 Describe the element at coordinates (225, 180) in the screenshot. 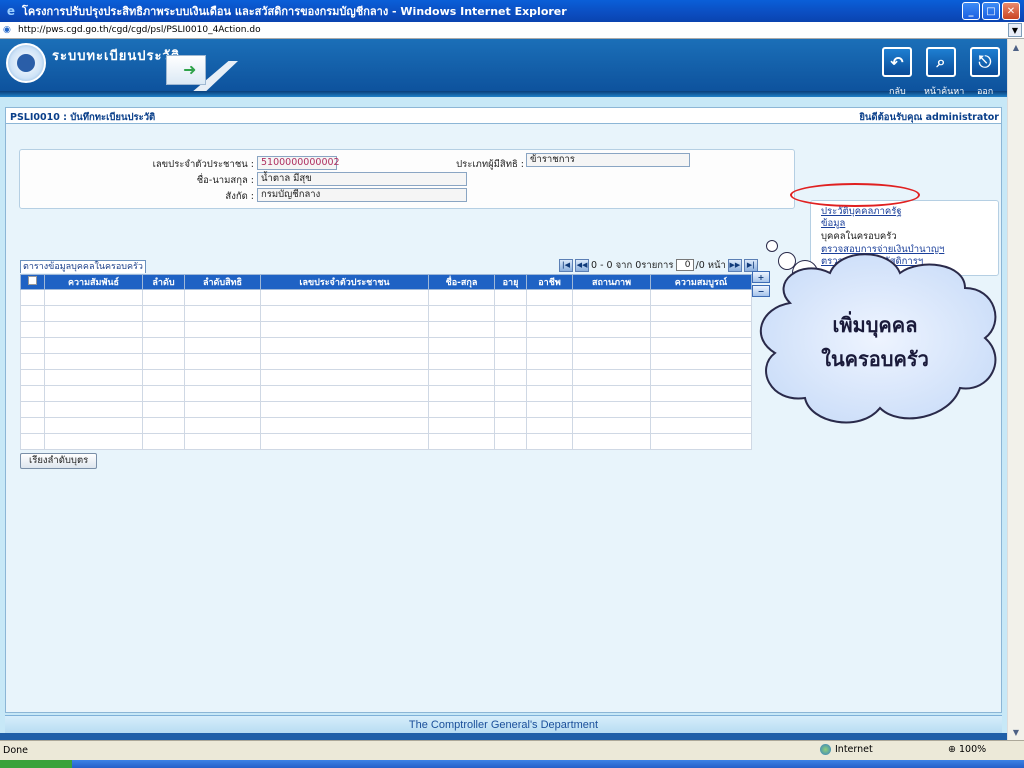

I see `name-label: ชื่อ-นามสกุล :` at that location.